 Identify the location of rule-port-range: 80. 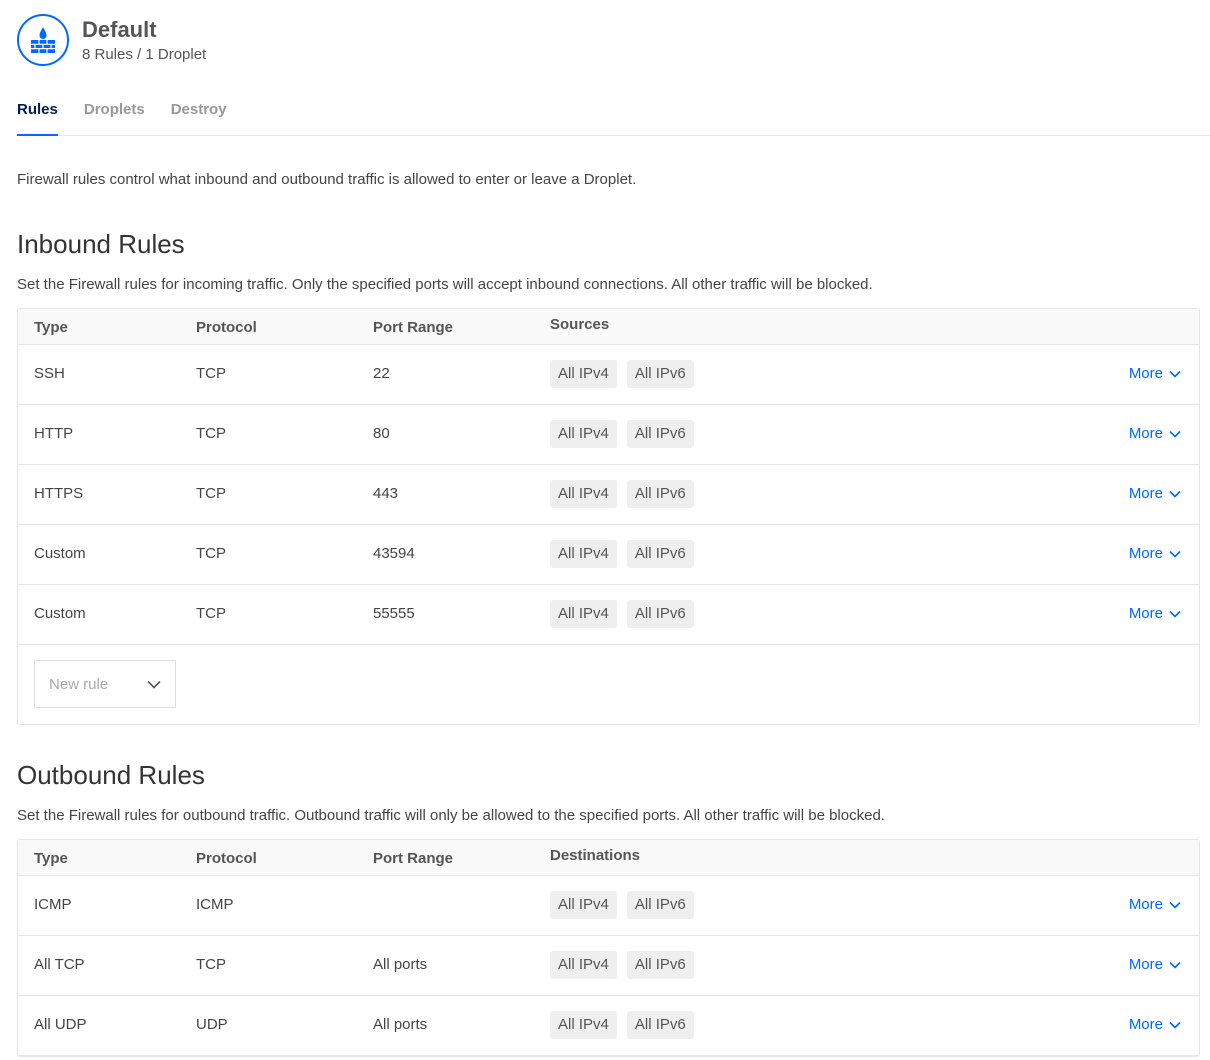
(381, 433).